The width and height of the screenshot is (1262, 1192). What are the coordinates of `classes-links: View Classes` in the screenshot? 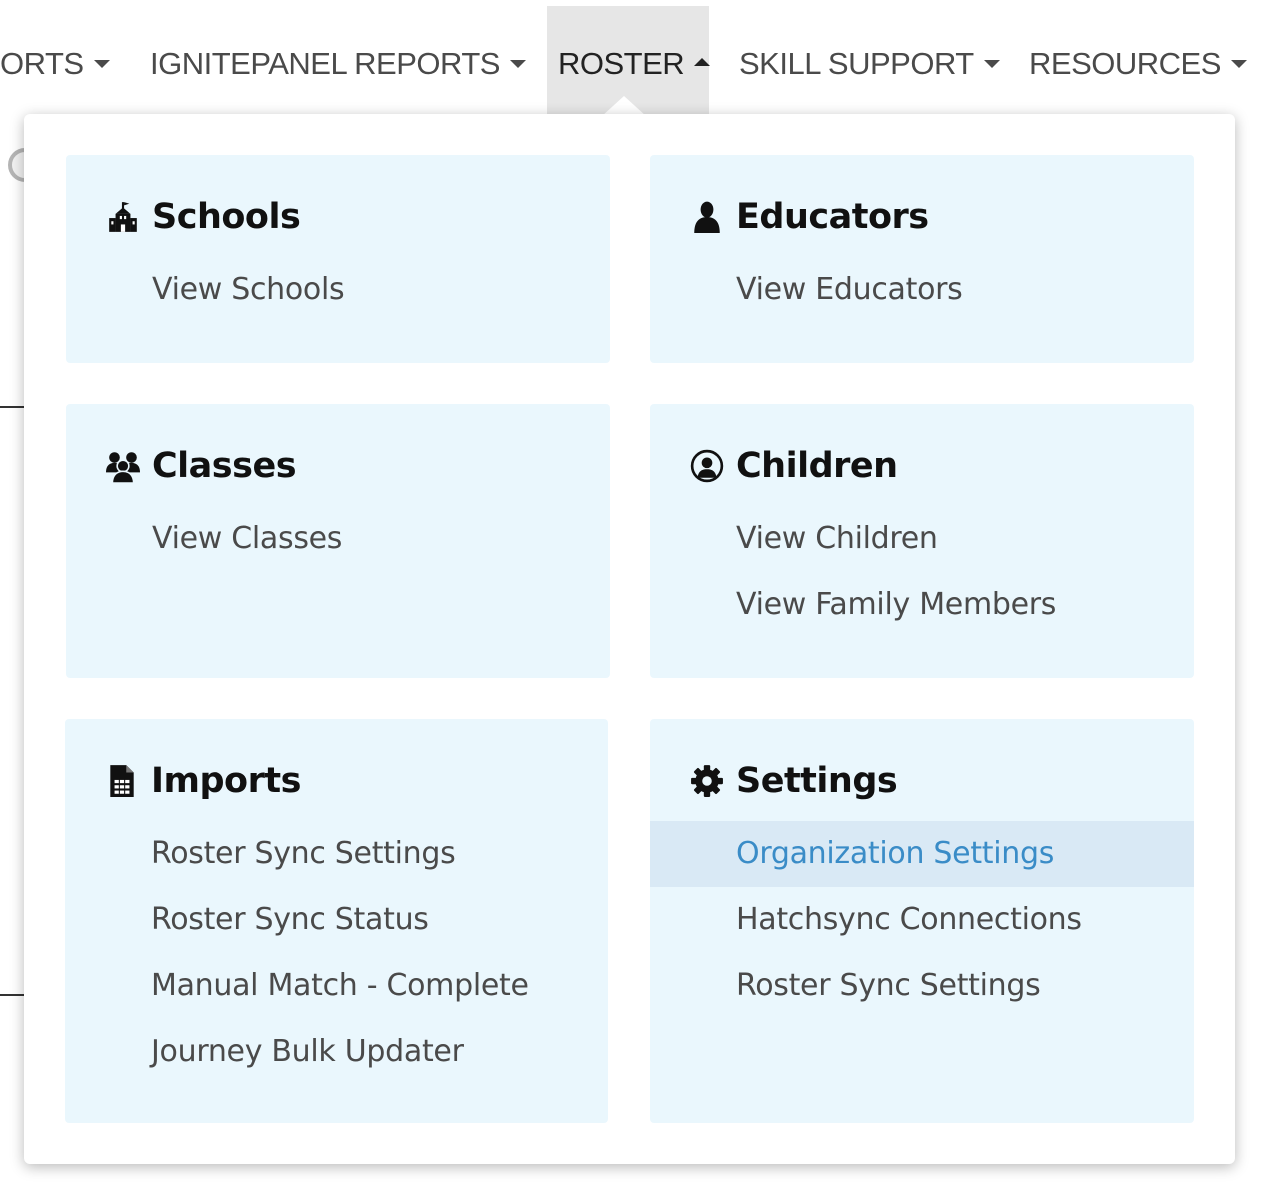 It's located at (338, 539).